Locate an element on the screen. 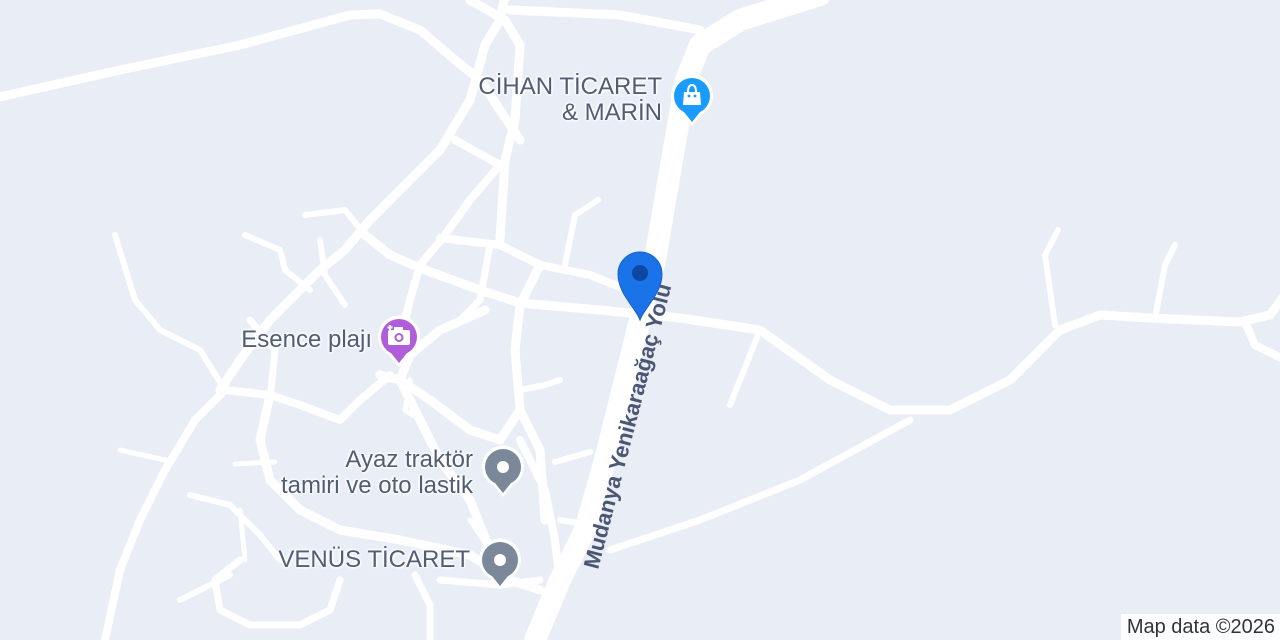 The height and width of the screenshot is (640, 1280). location-marker-icon is located at coordinates (640, 284).